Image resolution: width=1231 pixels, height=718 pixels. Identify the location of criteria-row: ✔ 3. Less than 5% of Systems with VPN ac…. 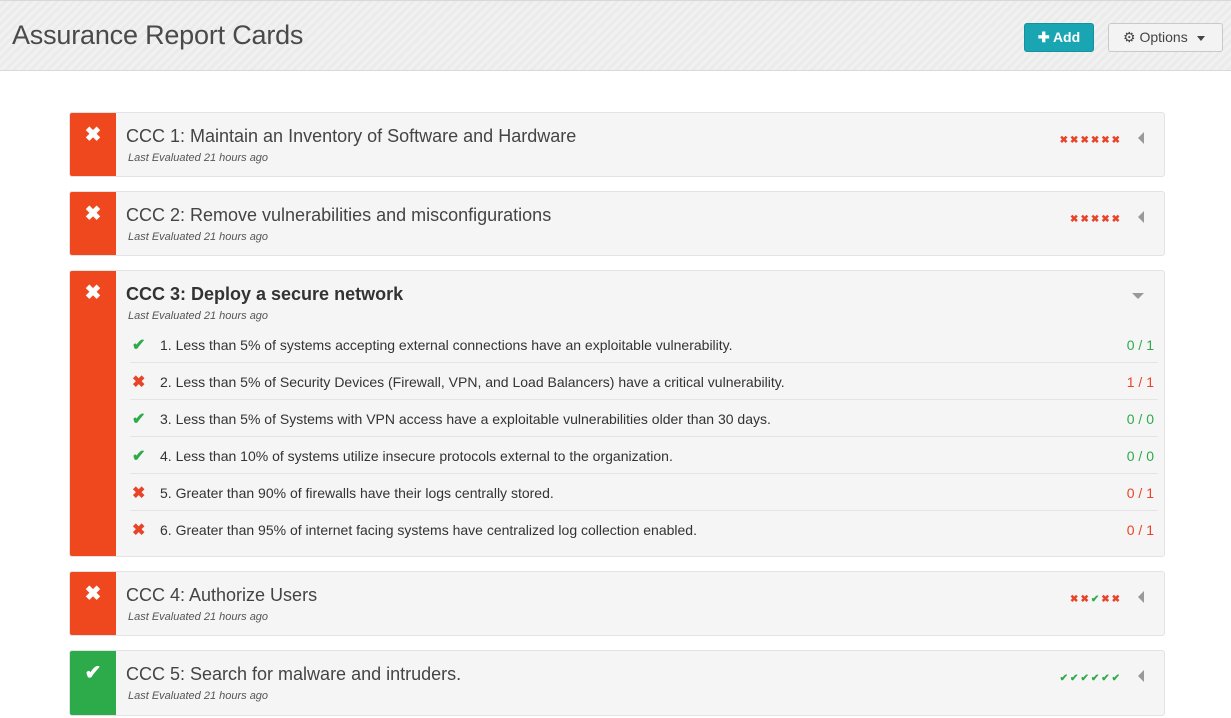
(644, 418).